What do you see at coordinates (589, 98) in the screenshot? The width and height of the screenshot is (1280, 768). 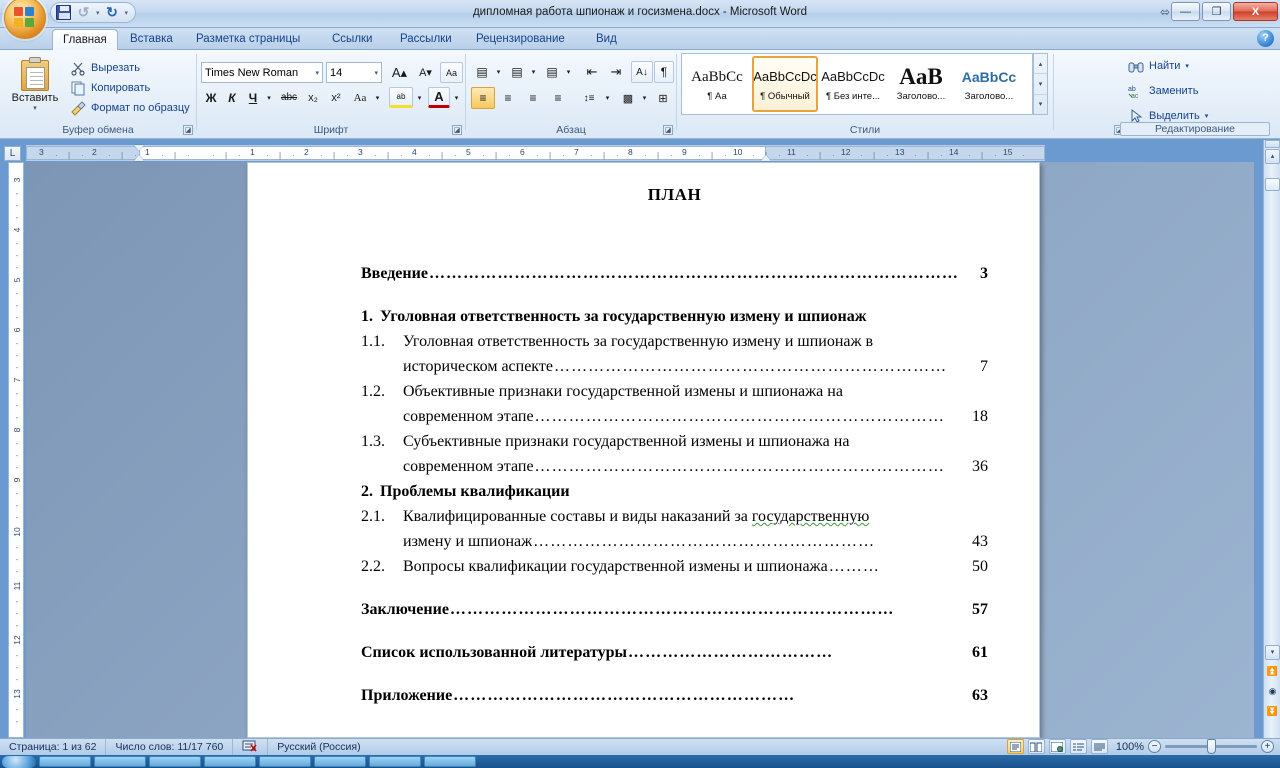 I see `line-spacing-button: ↕≡` at bounding box center [589, 98].